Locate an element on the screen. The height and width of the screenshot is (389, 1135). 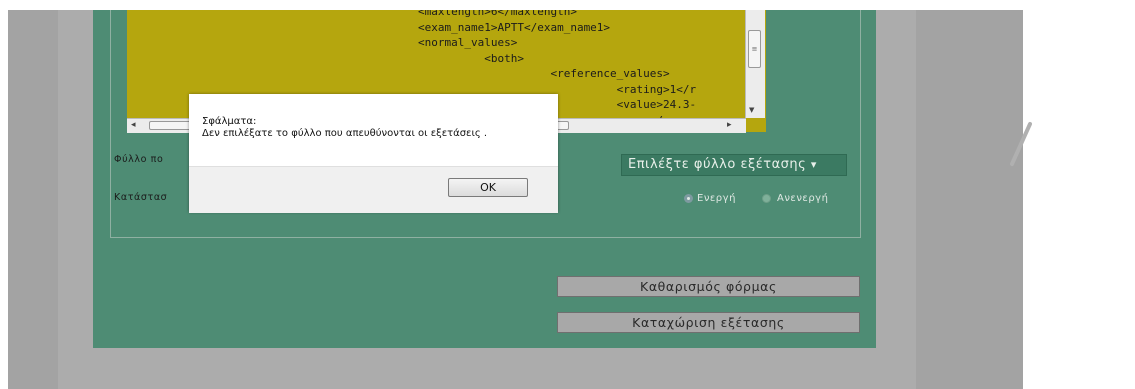
annotation-slash-mark is located at coordinates (1021, 144).